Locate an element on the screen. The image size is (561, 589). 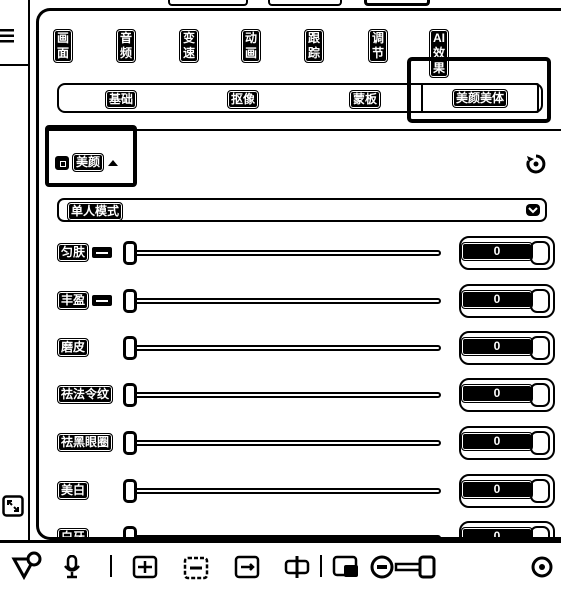
tab-audio: 音频 is located at coordinates (126, 46).